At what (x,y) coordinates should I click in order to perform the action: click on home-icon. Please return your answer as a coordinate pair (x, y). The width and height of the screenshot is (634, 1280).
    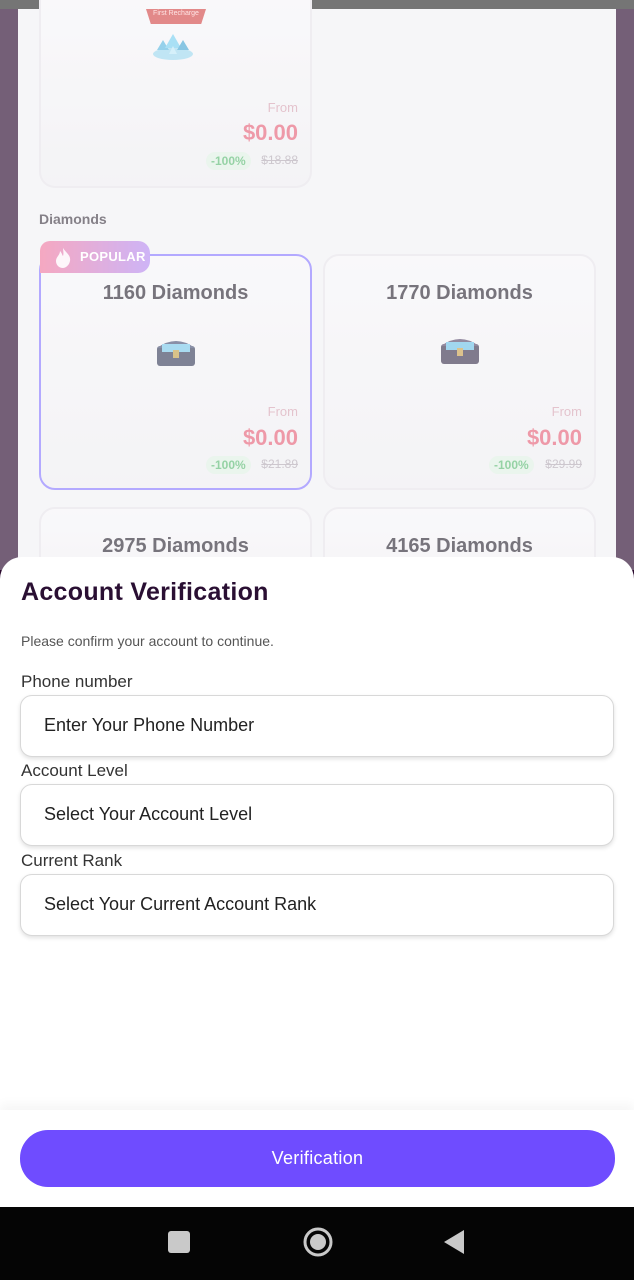
    Looking at the image, I should click on (318, 1242).